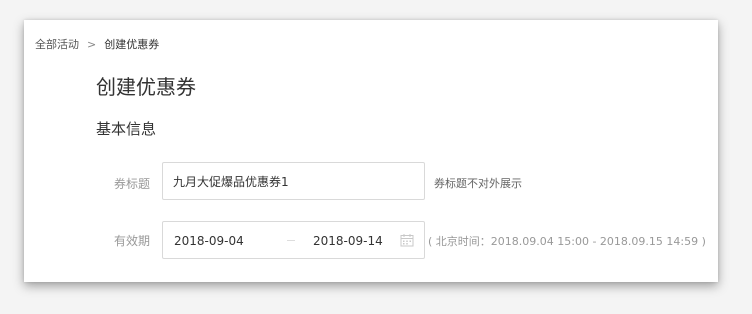 The image size is (752, 314). Describe the element at coordinates (132, 44) in the screenshot. I see `breadcrumb-current: 创建优惠券` at that location.